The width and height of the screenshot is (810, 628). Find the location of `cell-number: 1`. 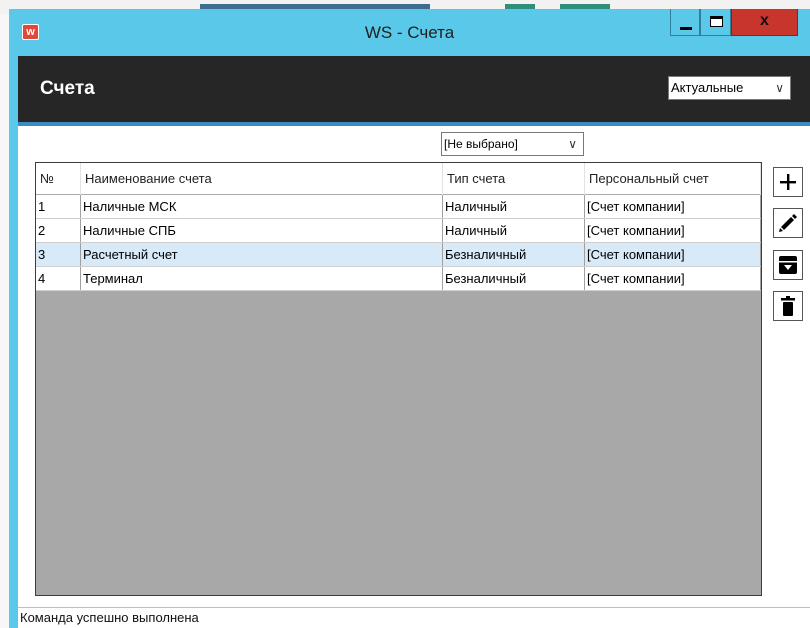

cell-number: 1 is located at coordinates (58, 206).